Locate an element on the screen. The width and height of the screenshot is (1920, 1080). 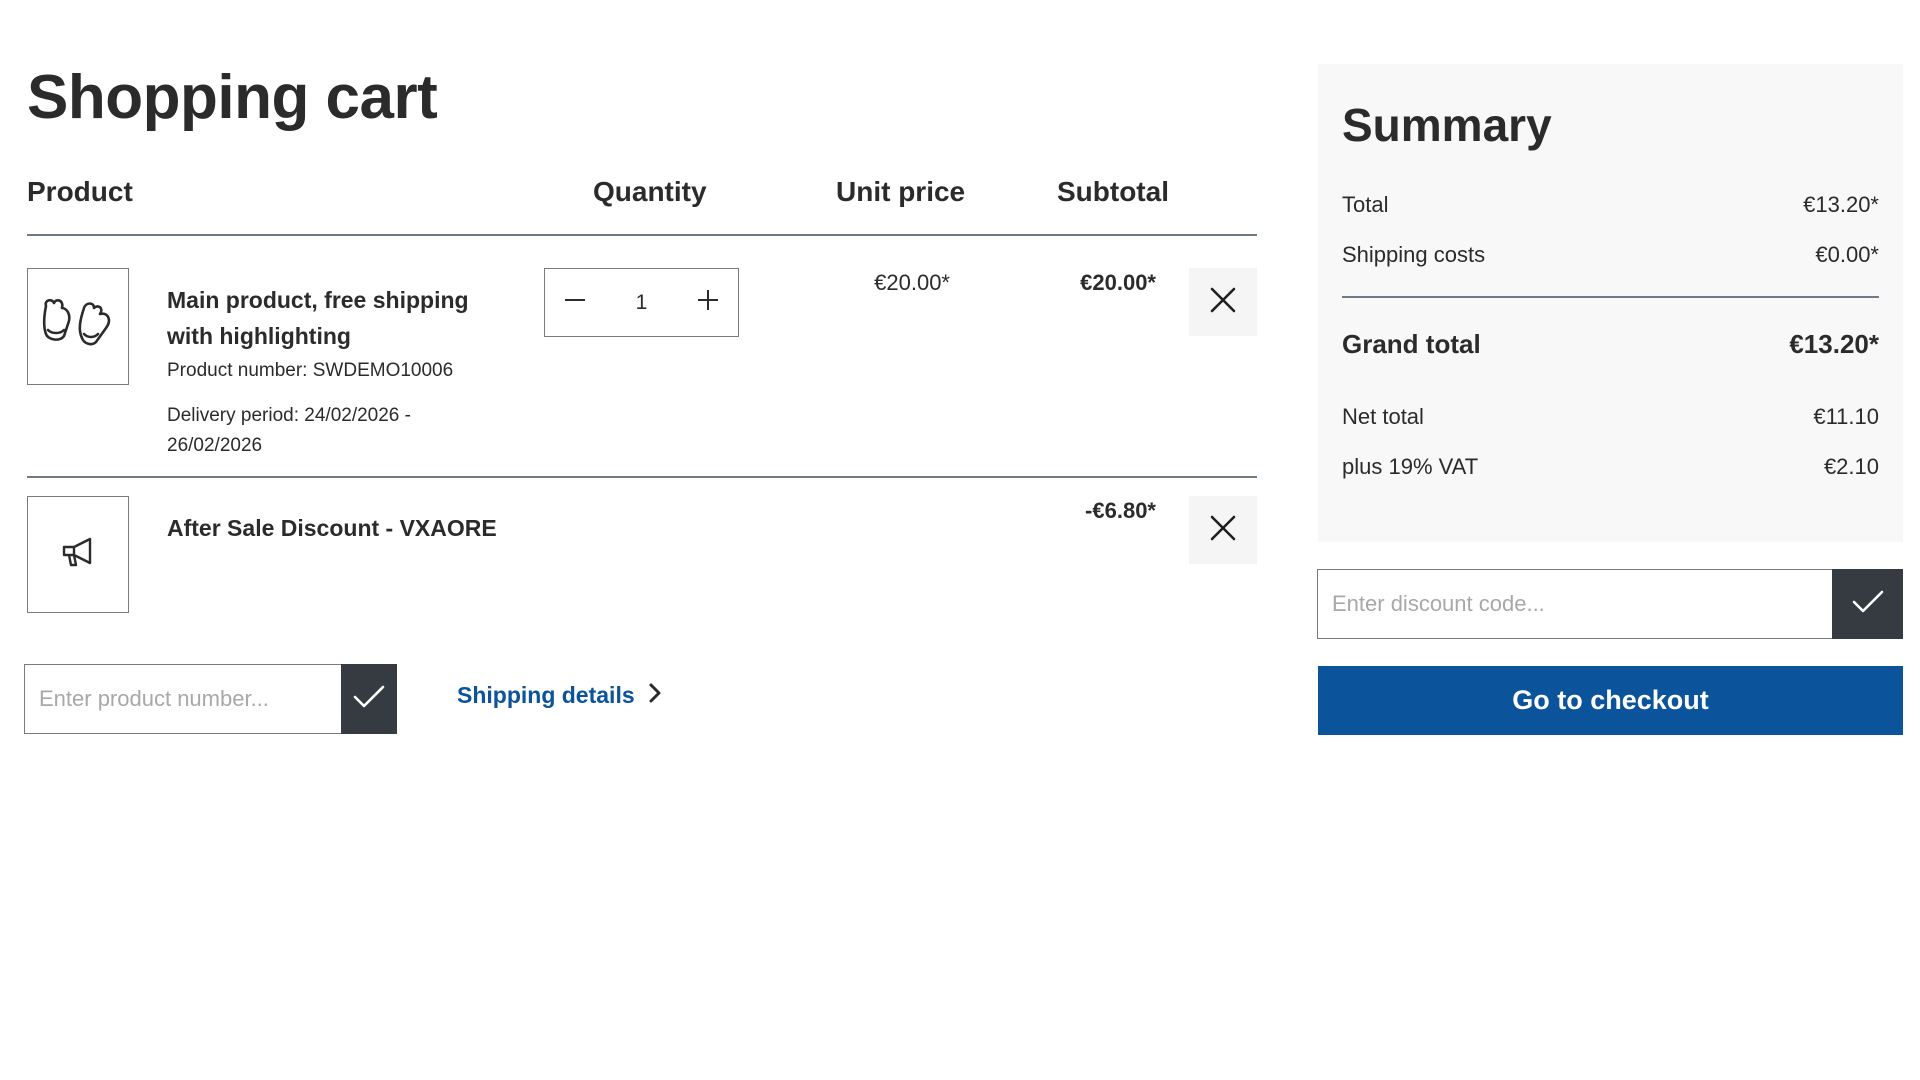
shipping-details-link: Shipping details is located at coordinates (559, 695).